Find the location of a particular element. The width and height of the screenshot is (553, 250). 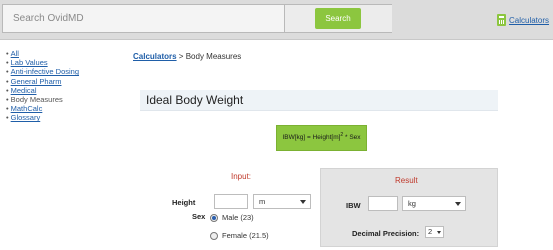

result-heading: Result is located at coordinates (406, 180).